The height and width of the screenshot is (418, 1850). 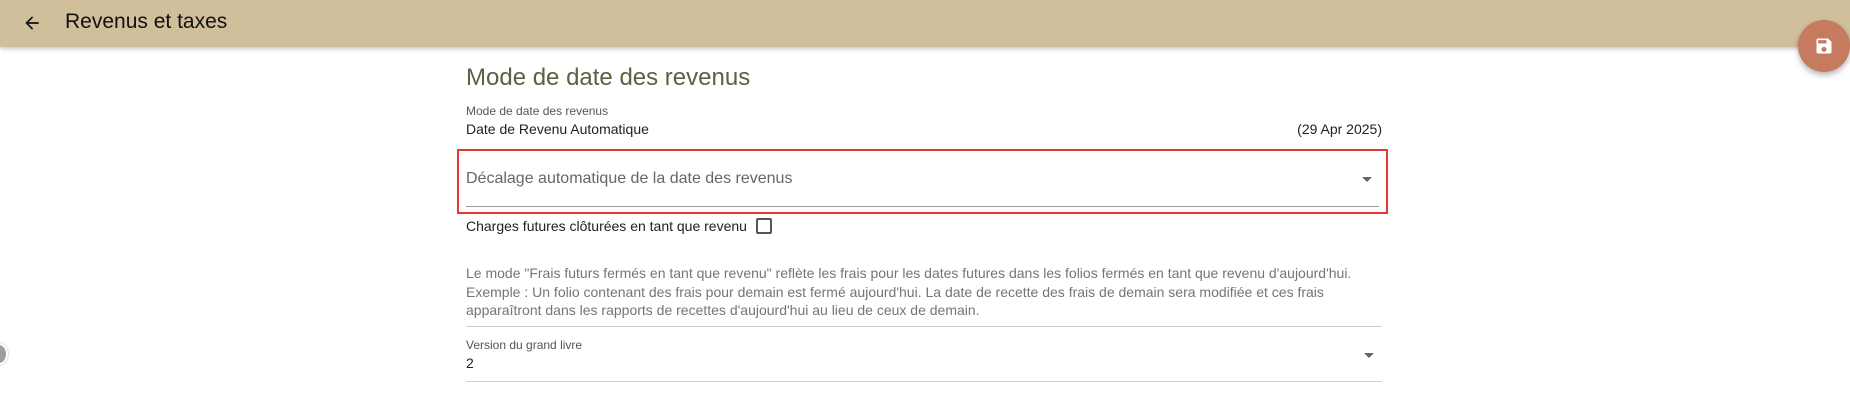 I want to click on revenue-date-display: (29 Apr 2025), so click(x=1339, y=129).